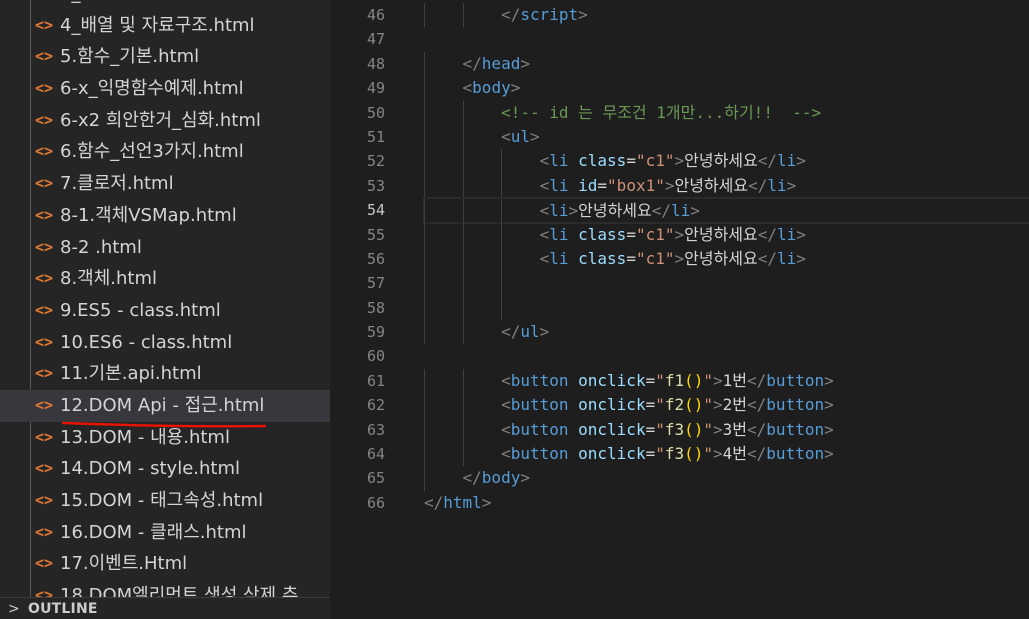 The width and height of the screenshot is (1029, 619). I want to click on code-token: (), so click(694, 429).